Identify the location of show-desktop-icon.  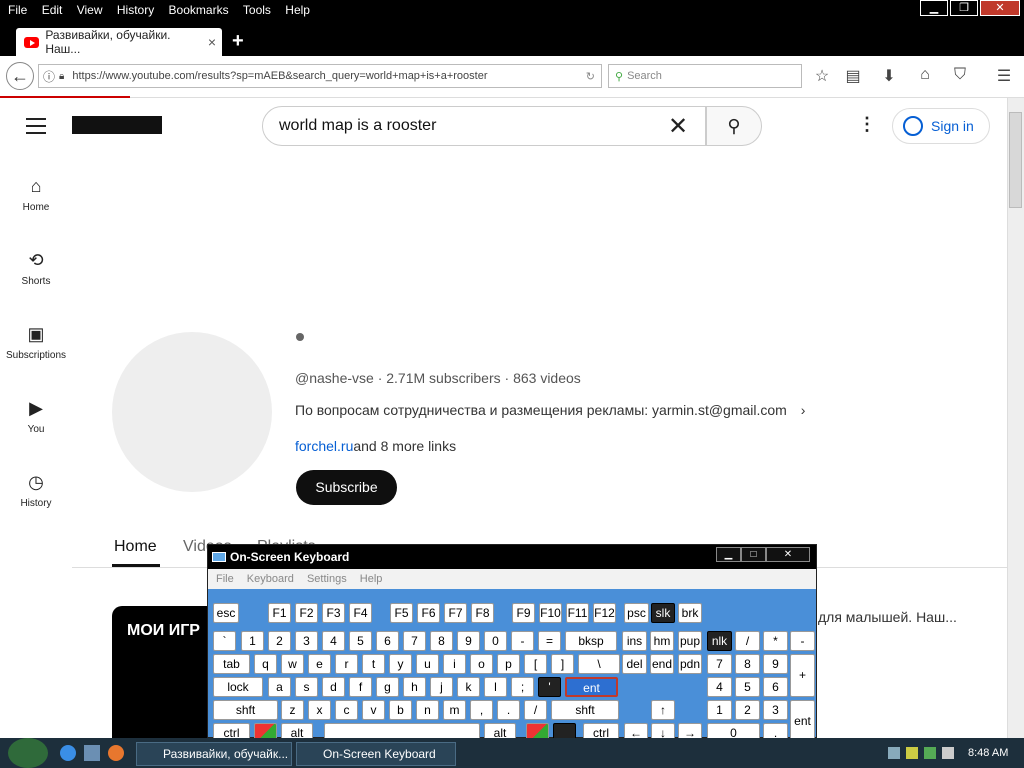
(92, 753).